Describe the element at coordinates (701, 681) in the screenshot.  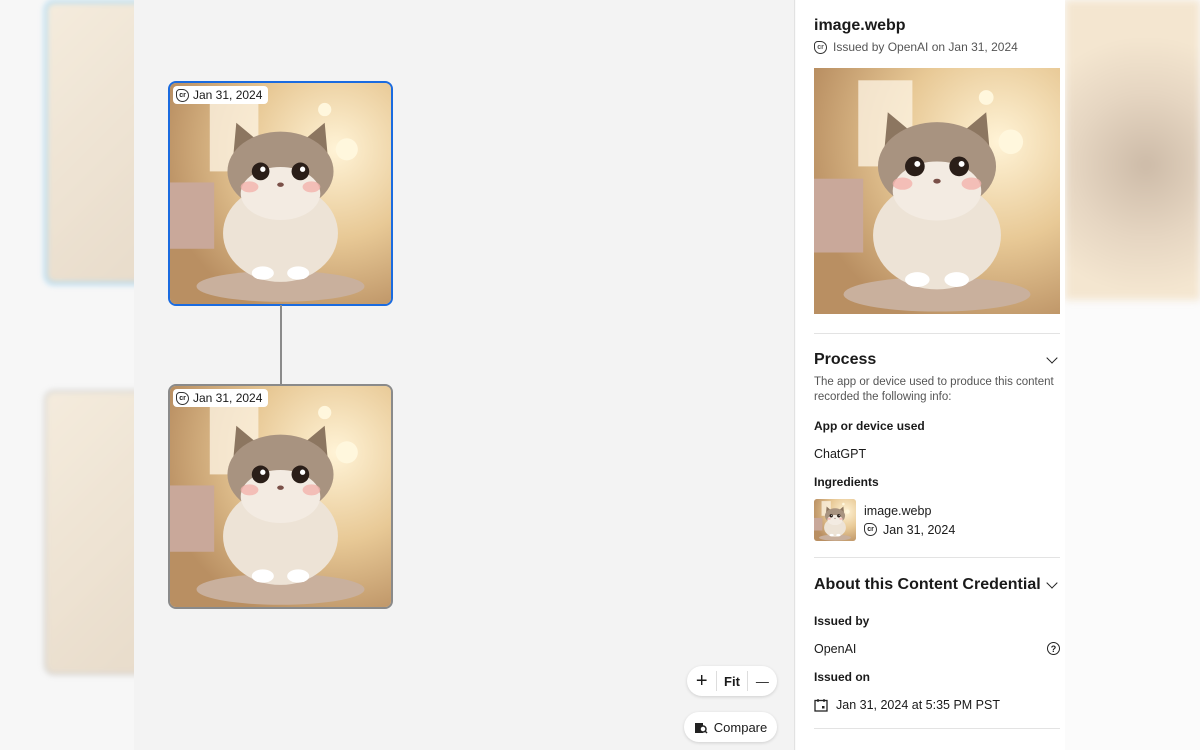
I see `zoom-in-button: +` at that location.